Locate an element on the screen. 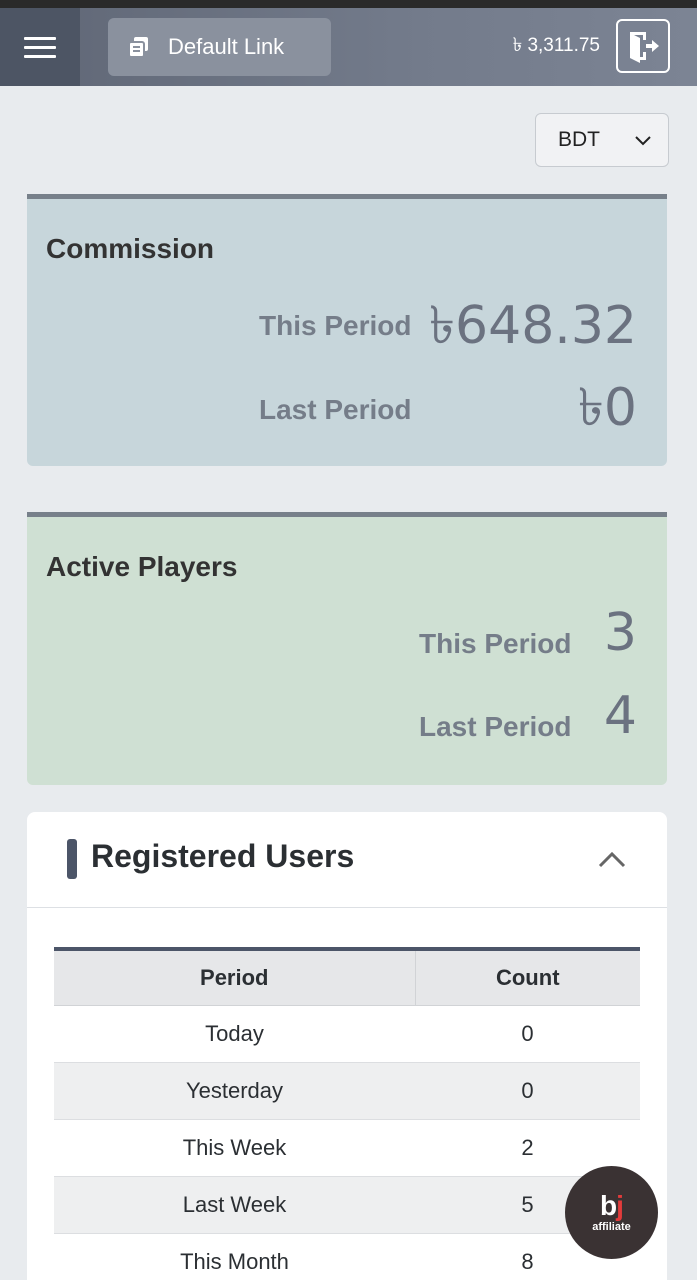 The image size is (697, 1280). menu-button is located at coordinates (40, 47).